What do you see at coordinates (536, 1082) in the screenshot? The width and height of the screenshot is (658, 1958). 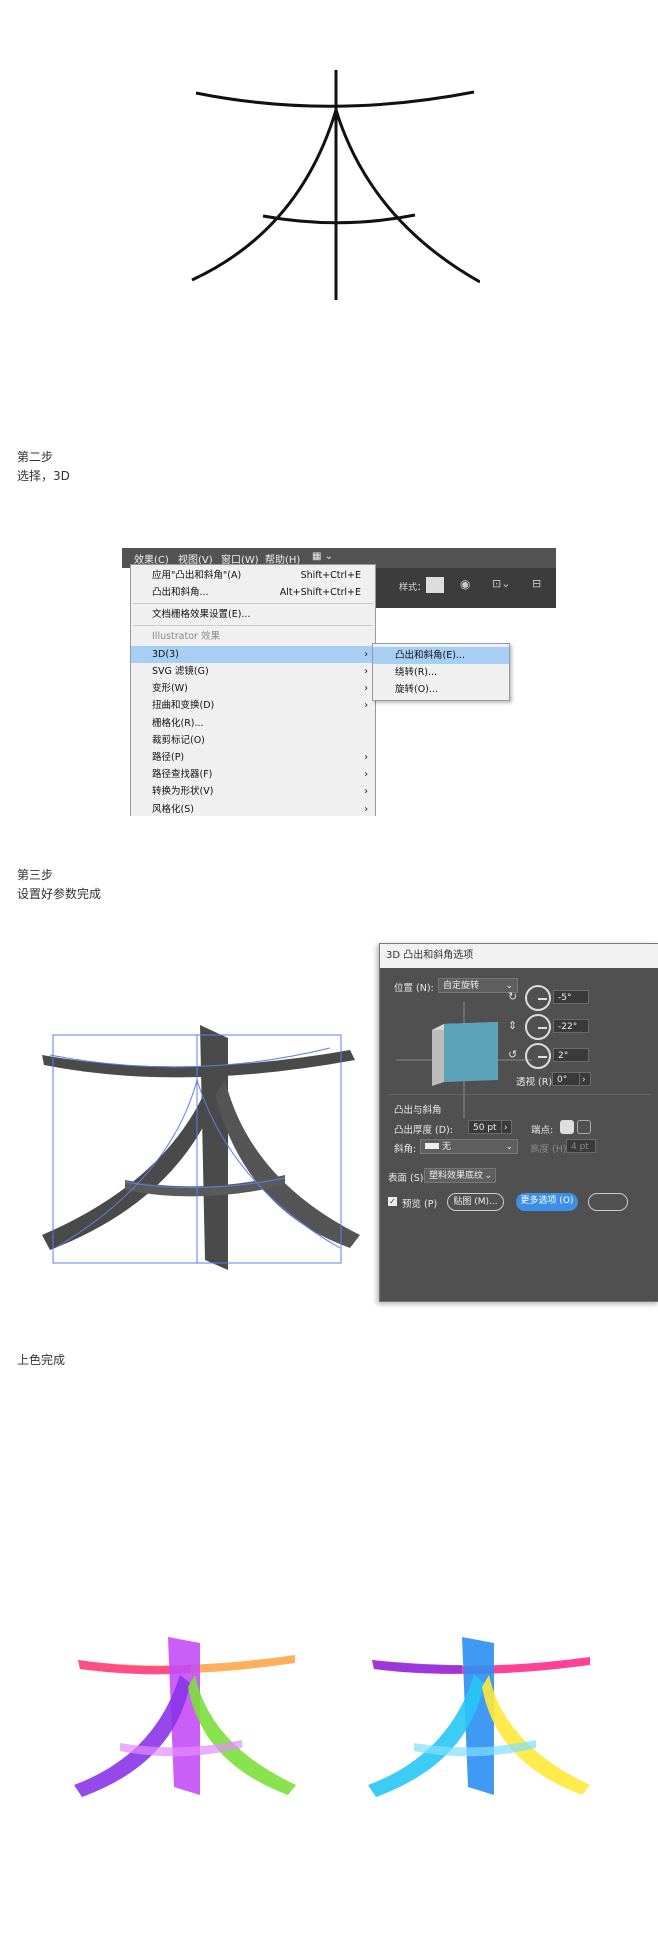 I see `perspective-label: 透视 (R):` at bounding box center [536, 1082].